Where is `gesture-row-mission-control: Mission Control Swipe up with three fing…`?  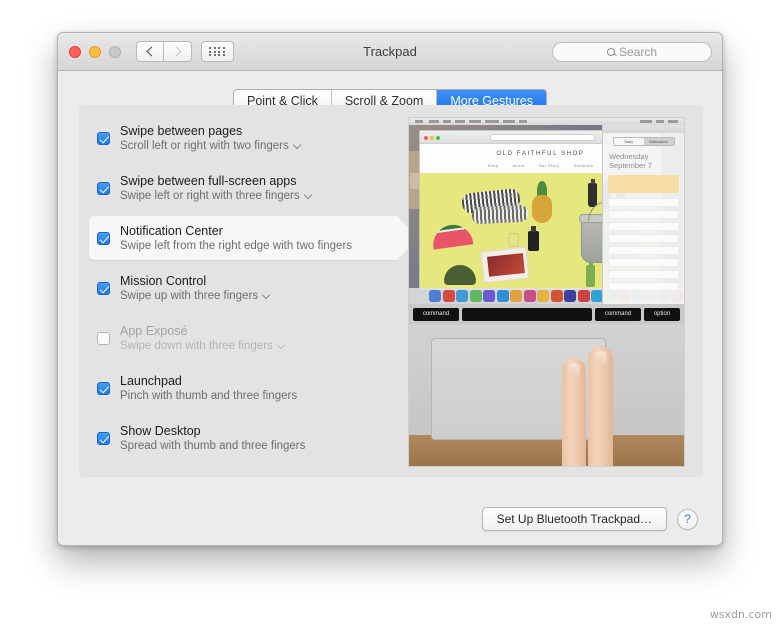
gesture-row-mission-control: Mission Control Swipe up with three fing… is located at coordinates (246, 288).